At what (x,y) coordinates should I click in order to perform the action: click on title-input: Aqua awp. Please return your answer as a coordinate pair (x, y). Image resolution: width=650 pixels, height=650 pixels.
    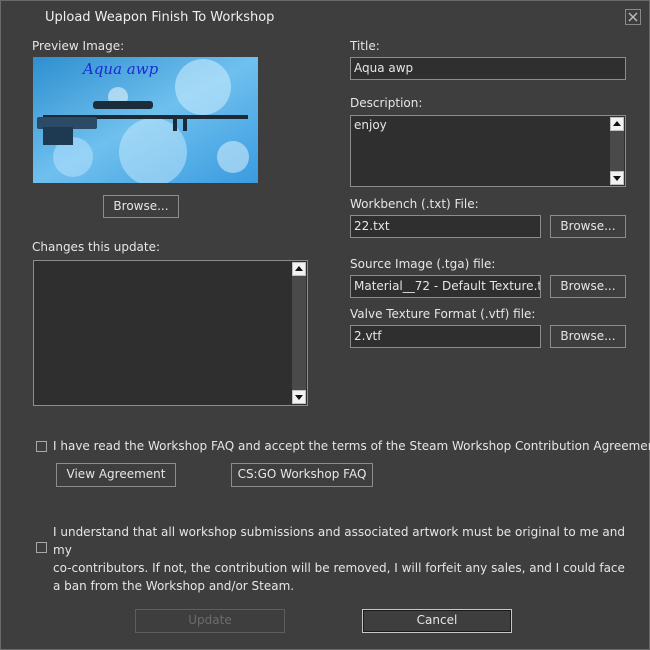
    Looking at the image, I should click on (488, 68).